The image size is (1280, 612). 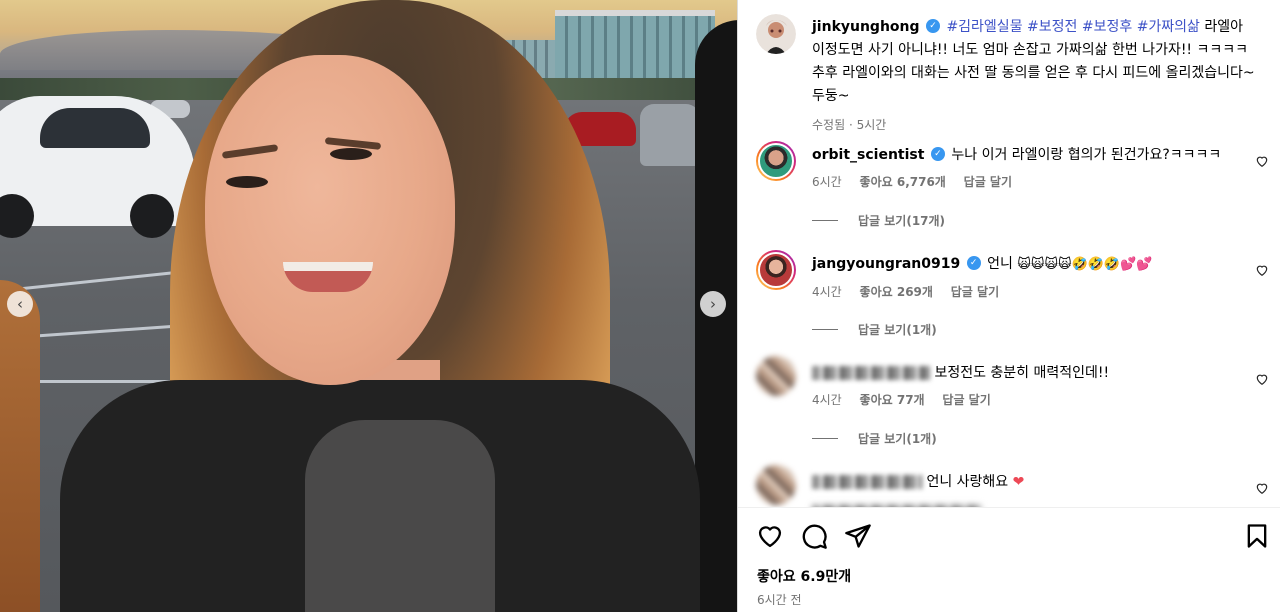 I want to click on caption-time: 5시간, so click(x=872, y=125).